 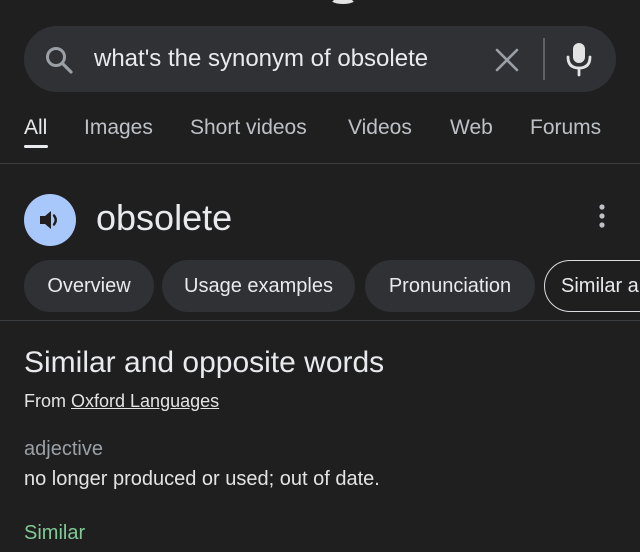 I want to click on search-icon, so click(x=59, y=60).